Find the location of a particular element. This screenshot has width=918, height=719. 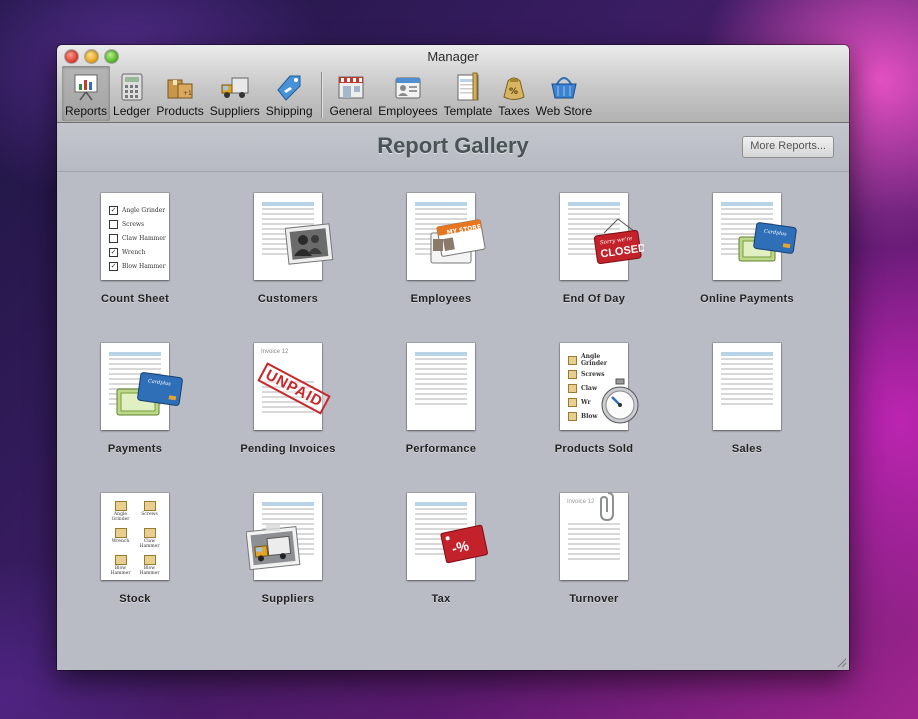

stock-item: Screws is located at coordinates (149, 511).